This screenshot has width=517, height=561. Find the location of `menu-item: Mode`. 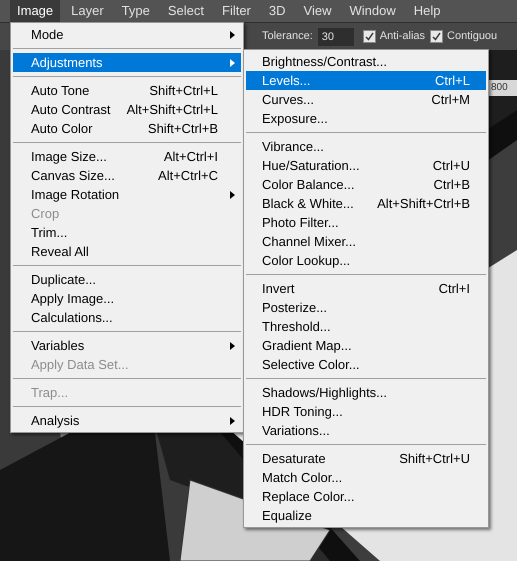

menu-item: Mode is located at coordinates (127, 34).